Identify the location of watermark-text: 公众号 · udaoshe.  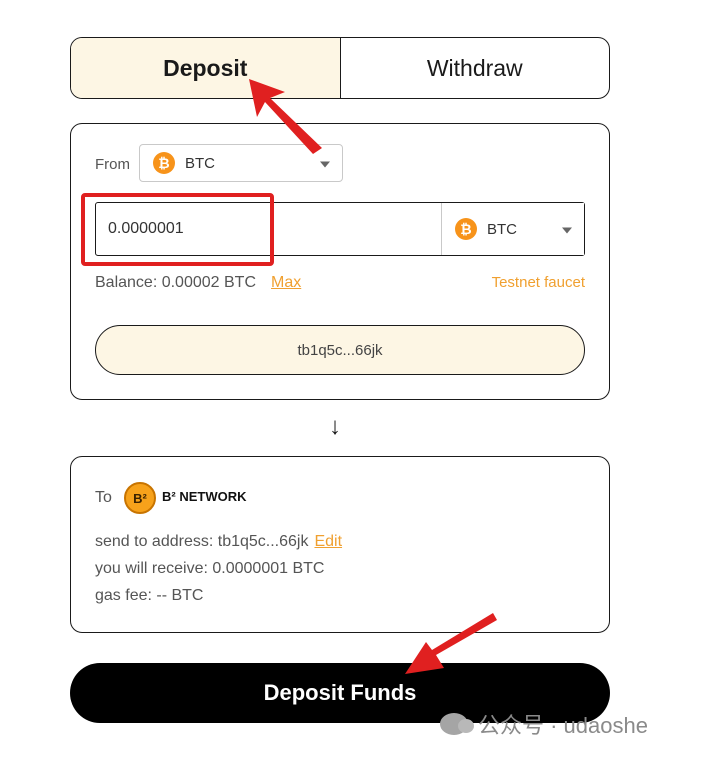
(563, 725).